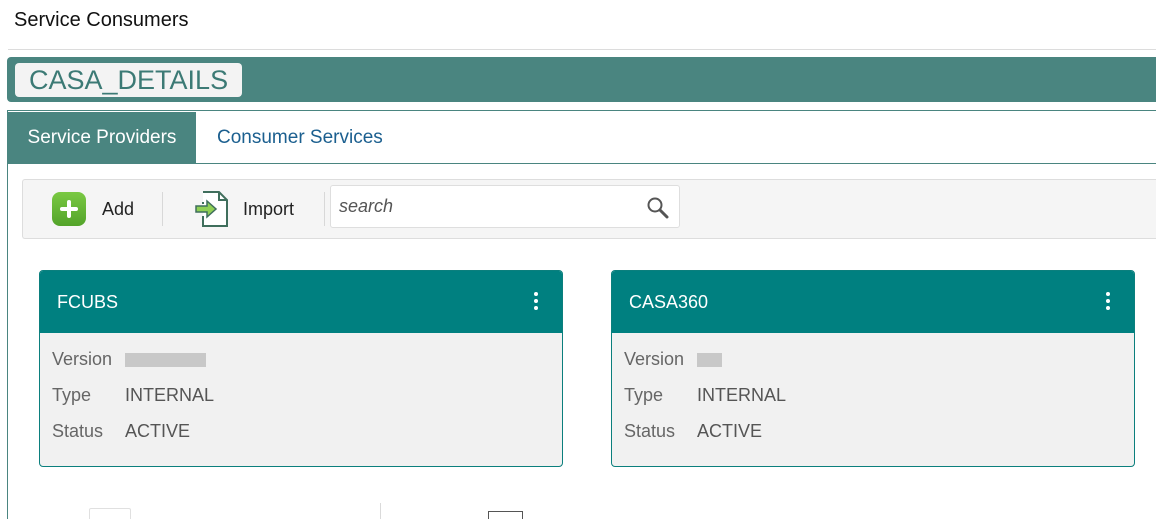 This screenshot has height=519, width=1156. What do you see at coordinates (88, 302) in the screenshot?
I see `card-title: FCUBS` at bounding box center [88, 302].